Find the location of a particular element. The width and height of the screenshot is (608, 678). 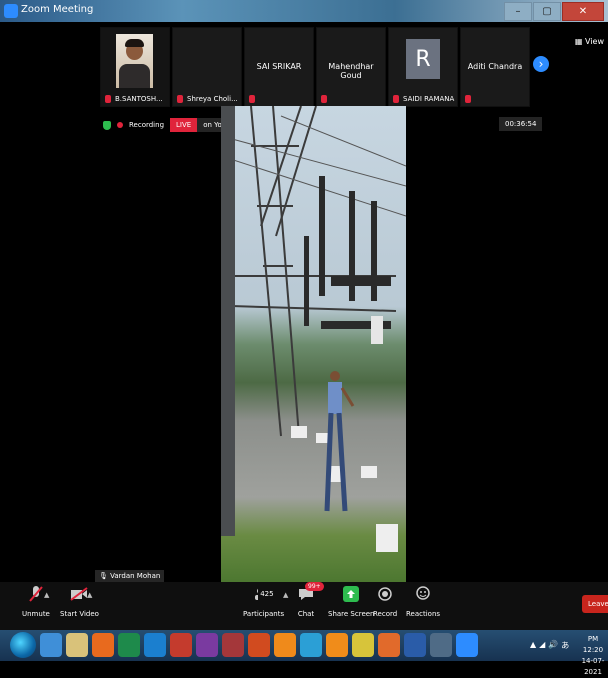

mic-icon: 🎙 is located at coordinates (105, 576).